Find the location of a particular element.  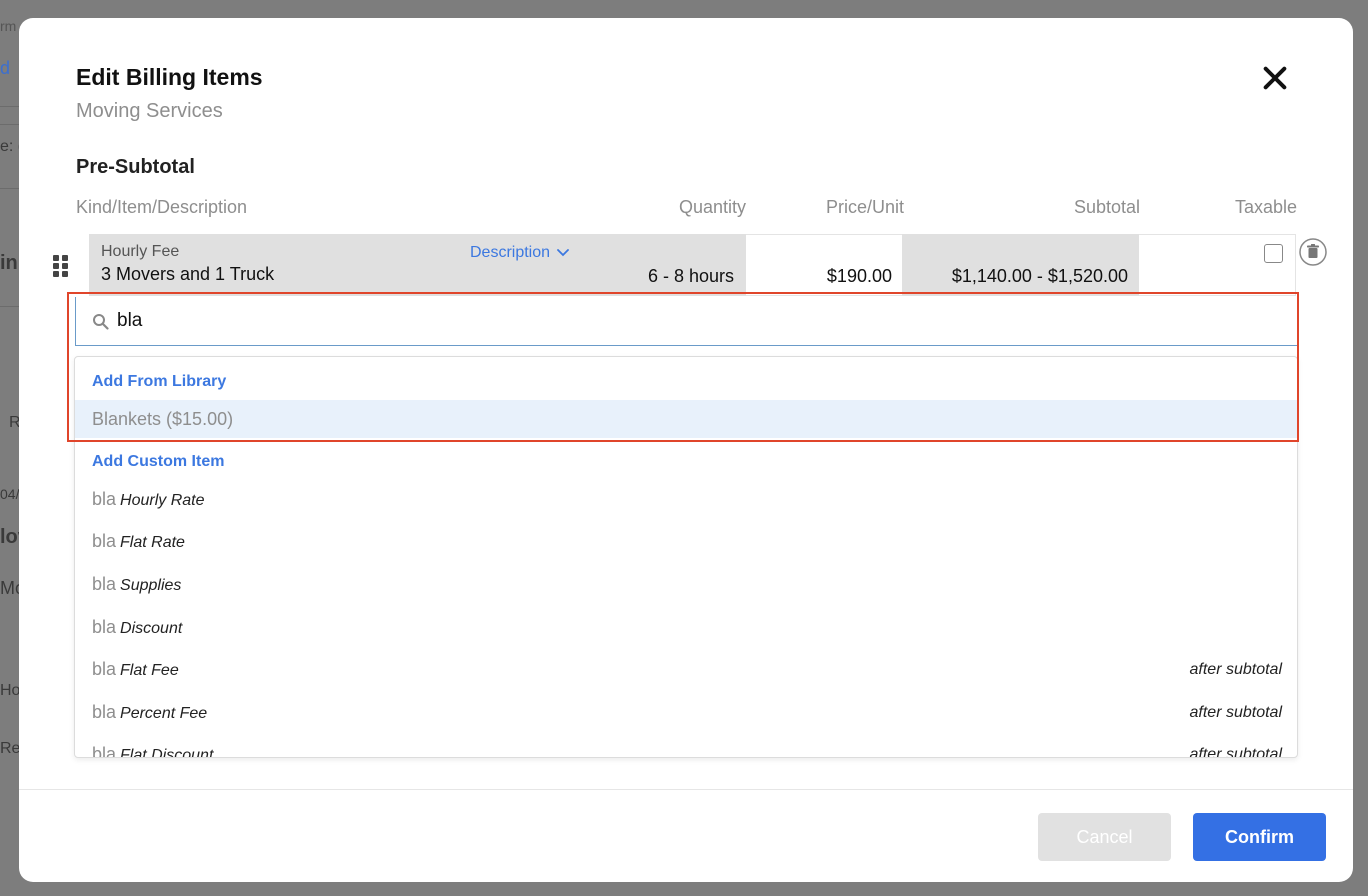

description-toggle: Description is located at coordinates (520, 253).